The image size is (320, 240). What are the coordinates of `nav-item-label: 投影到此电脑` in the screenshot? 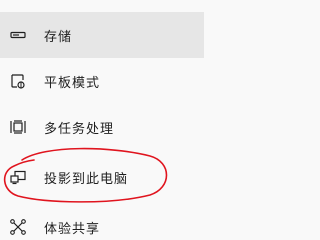 It's located at (86, 179).